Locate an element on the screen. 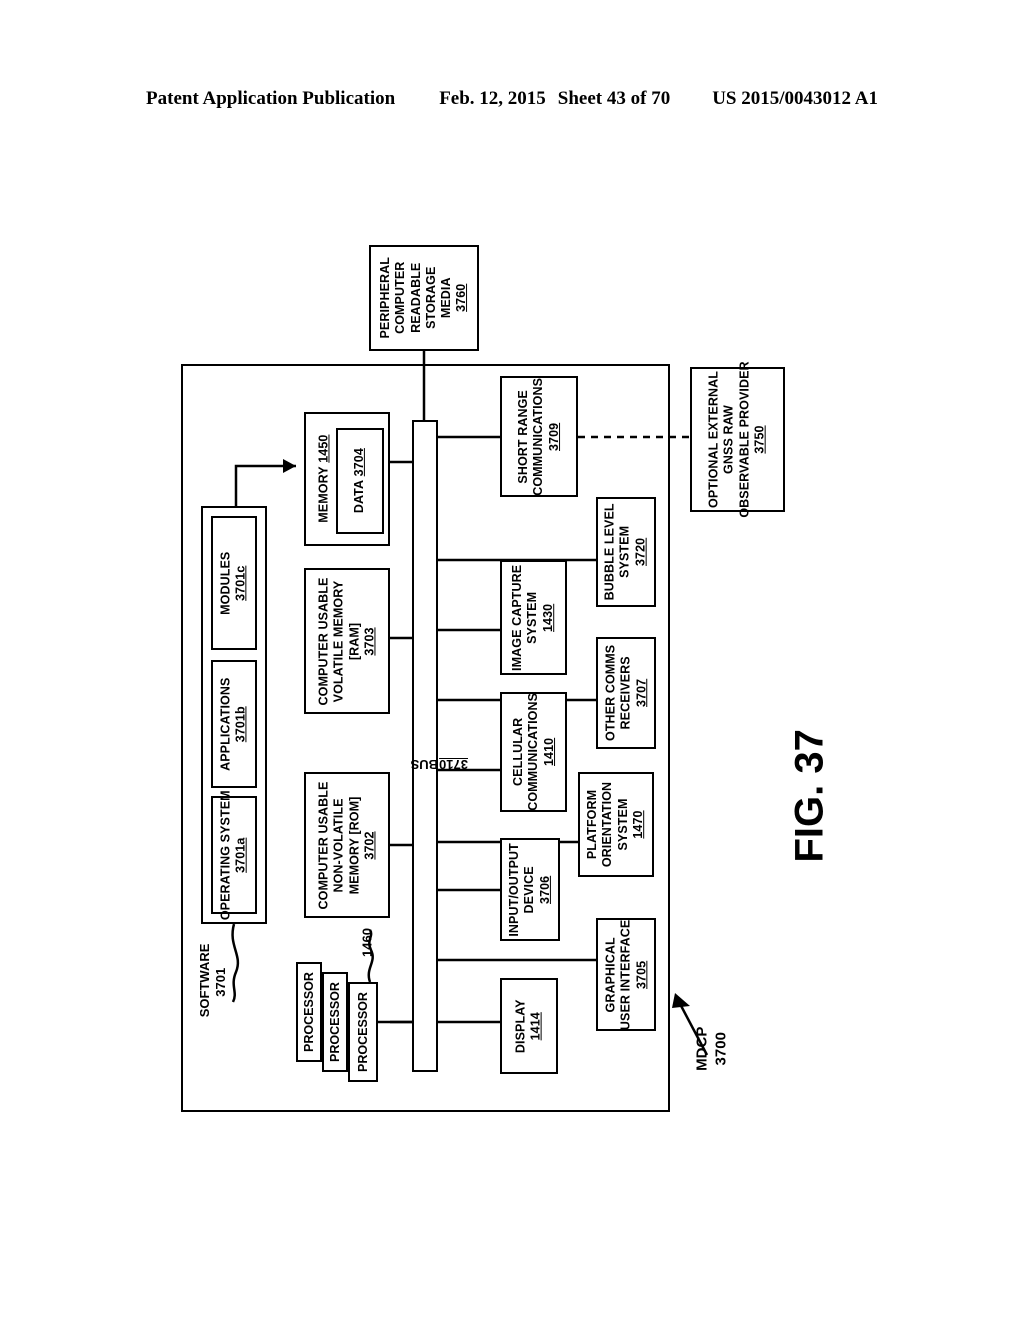  data-box: DATA 3704 is located at coordinates (360, 481).